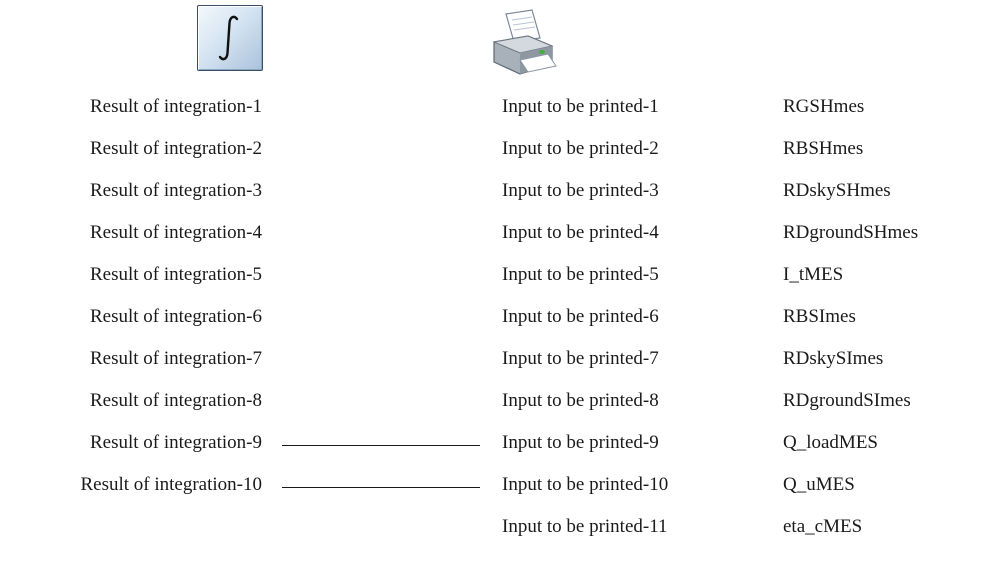 The width and height of the screenshot is (988, 561). Describe the element at coordinates (175, 316) in the screenshot. I see `integration-output-label: Result of integration-6` at that location.